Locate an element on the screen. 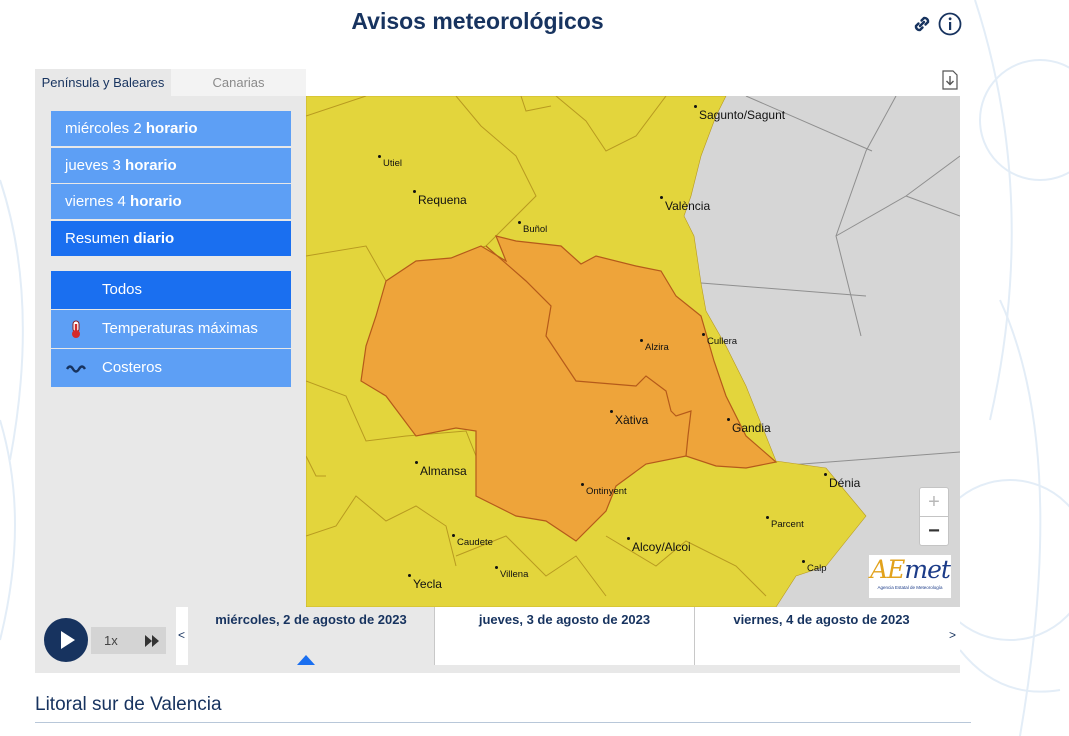 This screenshot has width=1069, height=736. timeline-next-arrow: > is located at coordinates (952, 635).